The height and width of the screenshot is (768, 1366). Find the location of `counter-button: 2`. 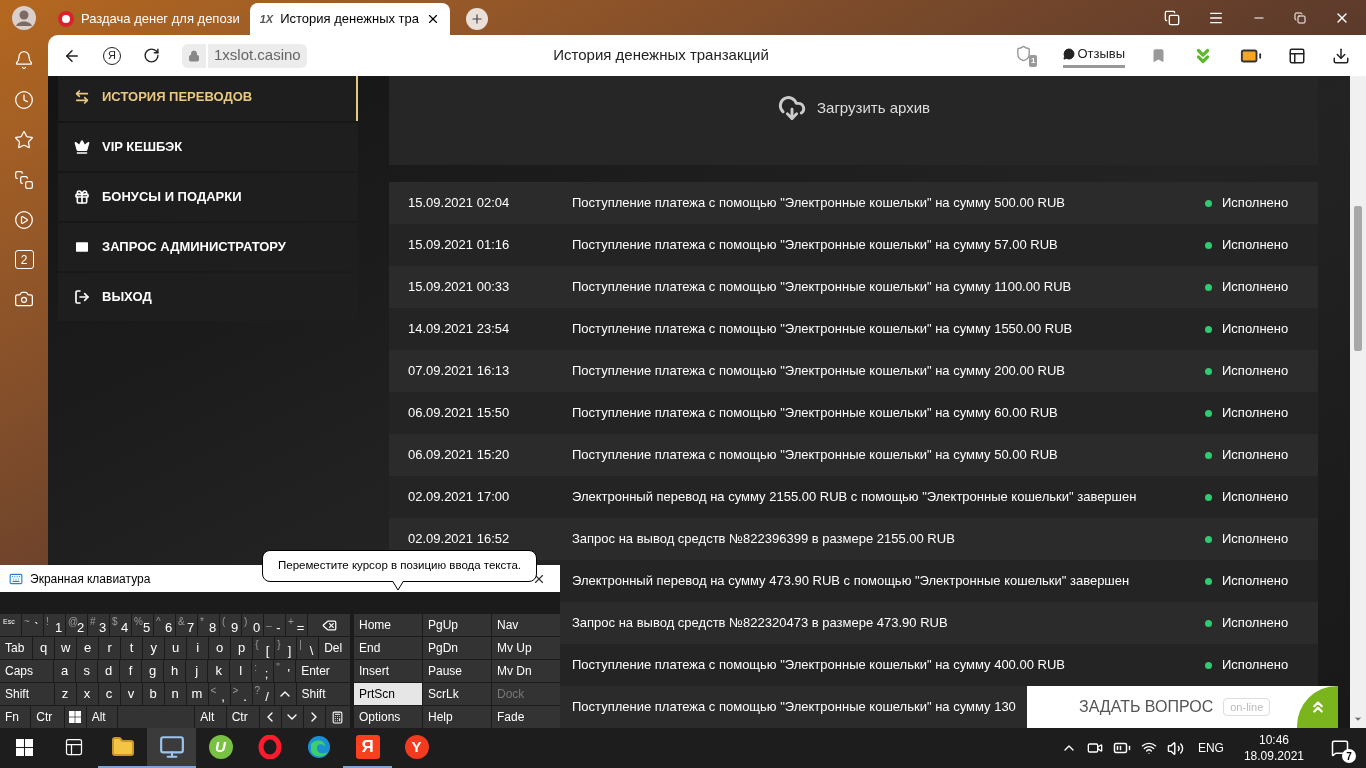

counter-button: 2 is located at coordinates (24, 259).